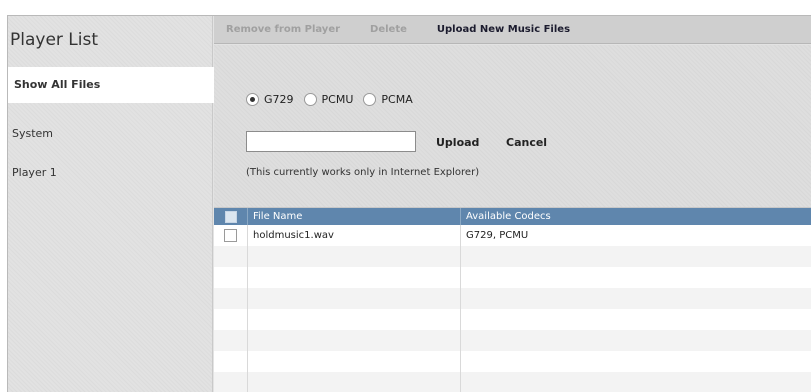 This screenshot has height=392, width=811. Describe the element at coordinates (497, 235) in the screenshot. I see `codecs-cell: G729, PCMU` at that location.